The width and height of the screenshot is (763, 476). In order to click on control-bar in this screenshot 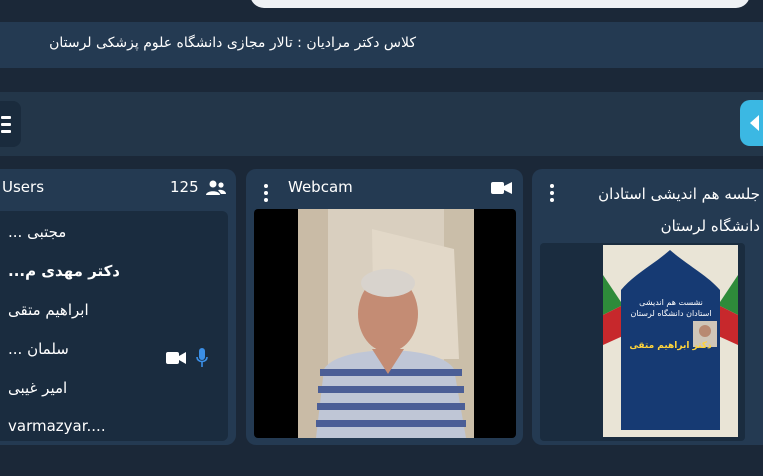, I will do `click(381, 124)`.